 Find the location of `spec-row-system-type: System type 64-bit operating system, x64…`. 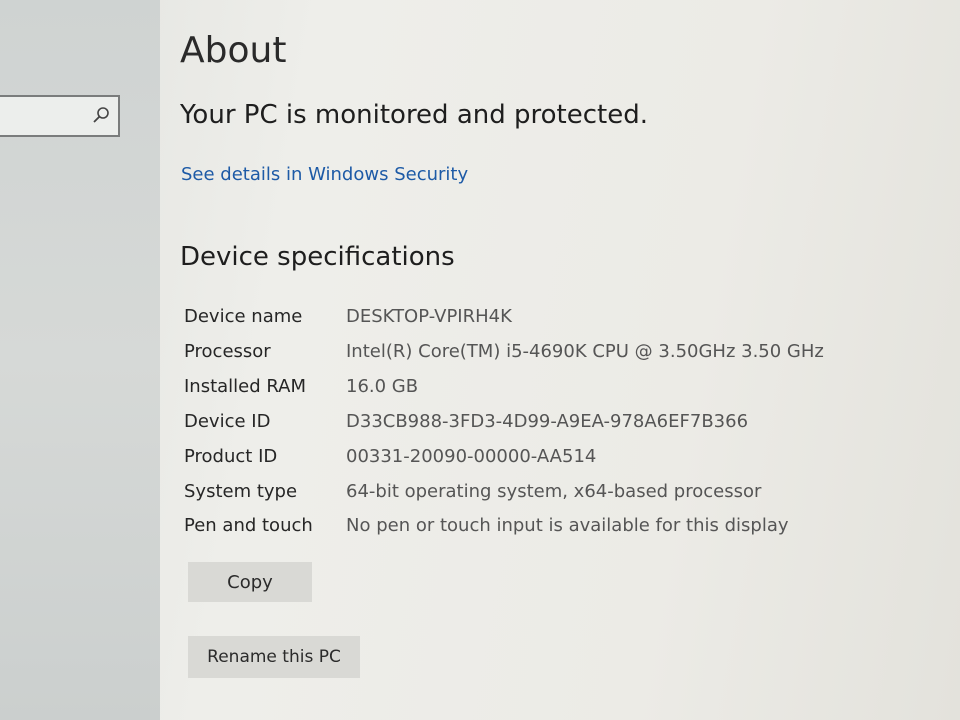

spec-row-system-type: System type 64-bit operating system, x64… is located at coordinates (554, 494).